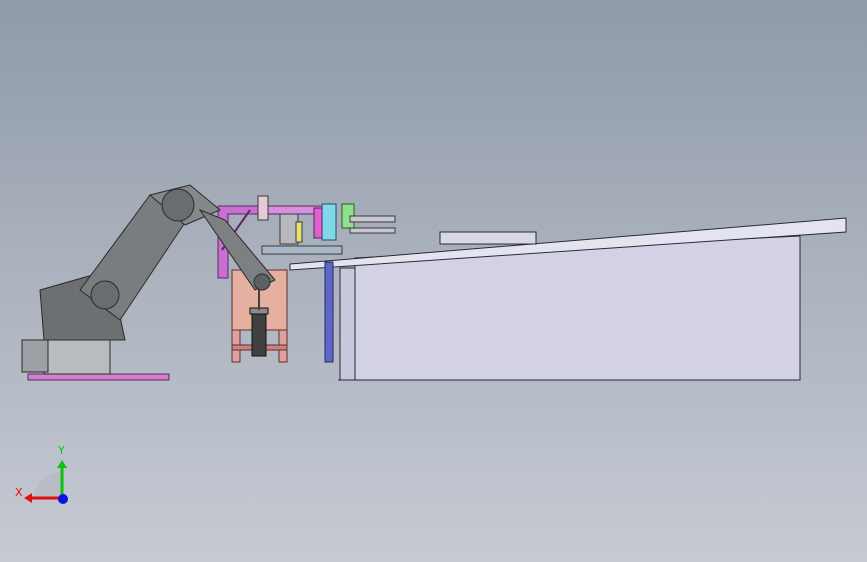  I want to click on robot-controller-box, so click(35, 356).